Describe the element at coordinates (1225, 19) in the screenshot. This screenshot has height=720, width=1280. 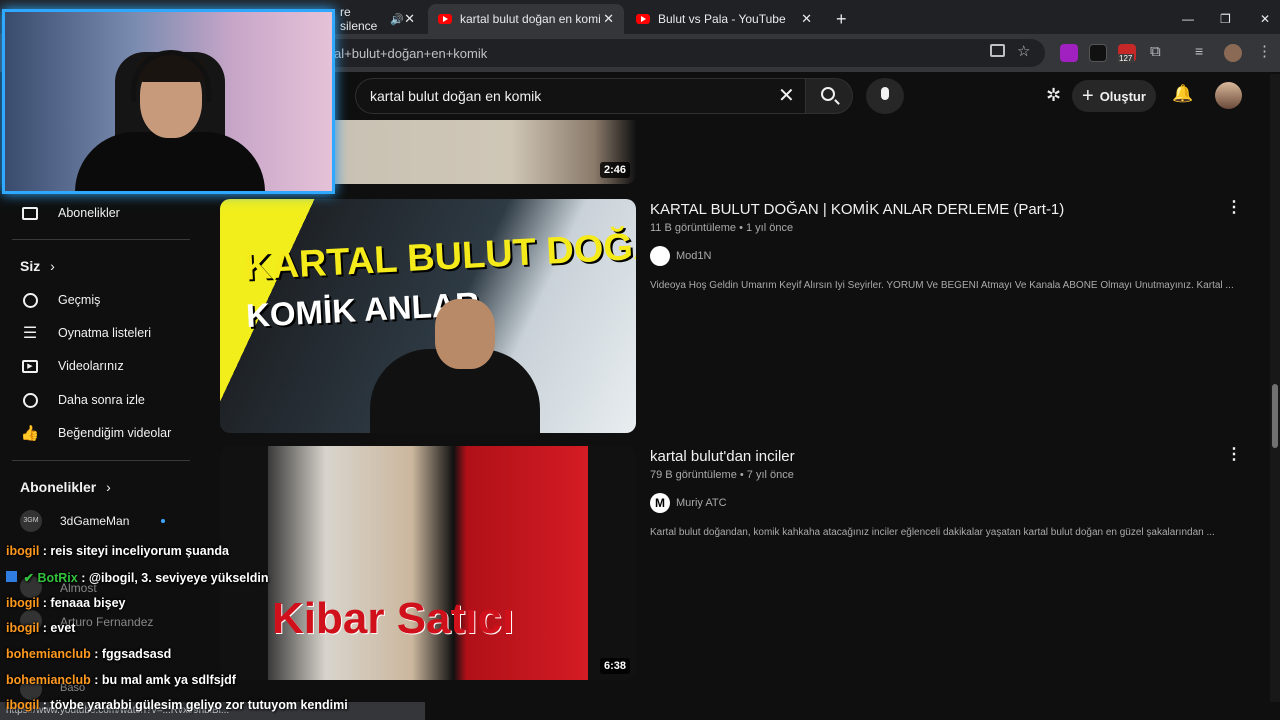
I see `maximize-button: ❐` at that location.